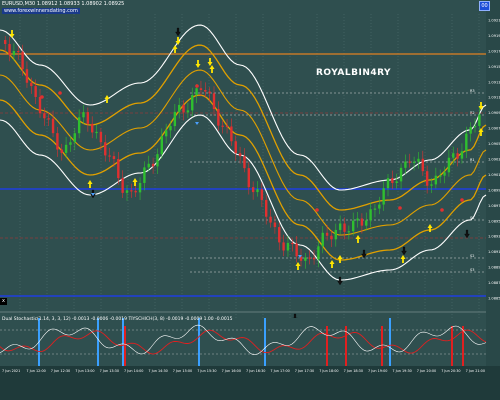 This screenshot has width=500, height=400. I want to click on time-tick-label: 7 Jun 19:00, so click(377, 371).